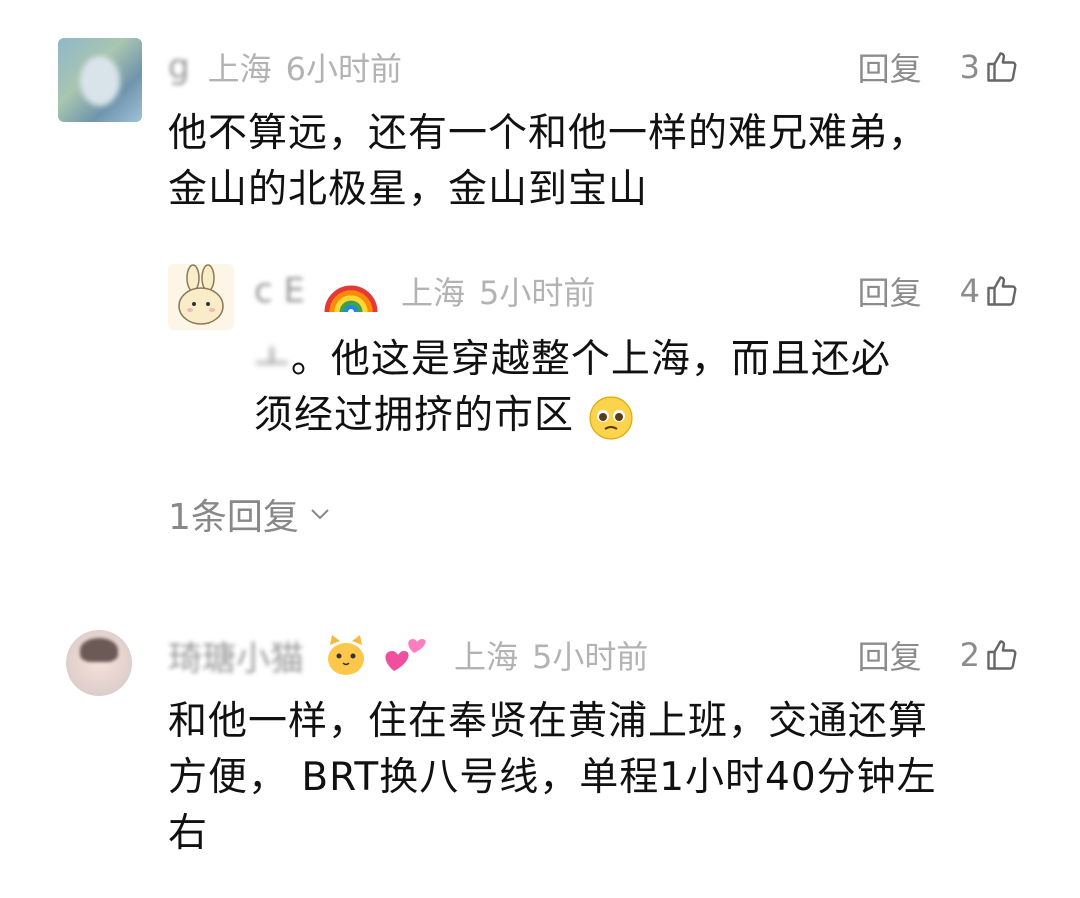  I want to click on show-more-replies-button: 1条回复, so click(249, 514).